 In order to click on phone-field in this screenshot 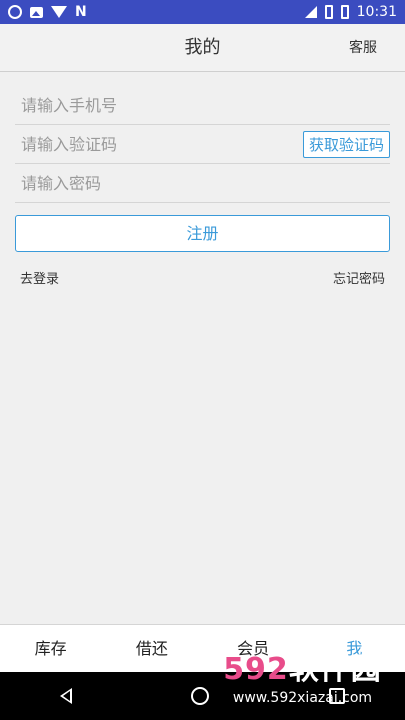, I will do `click(202, 105)`.